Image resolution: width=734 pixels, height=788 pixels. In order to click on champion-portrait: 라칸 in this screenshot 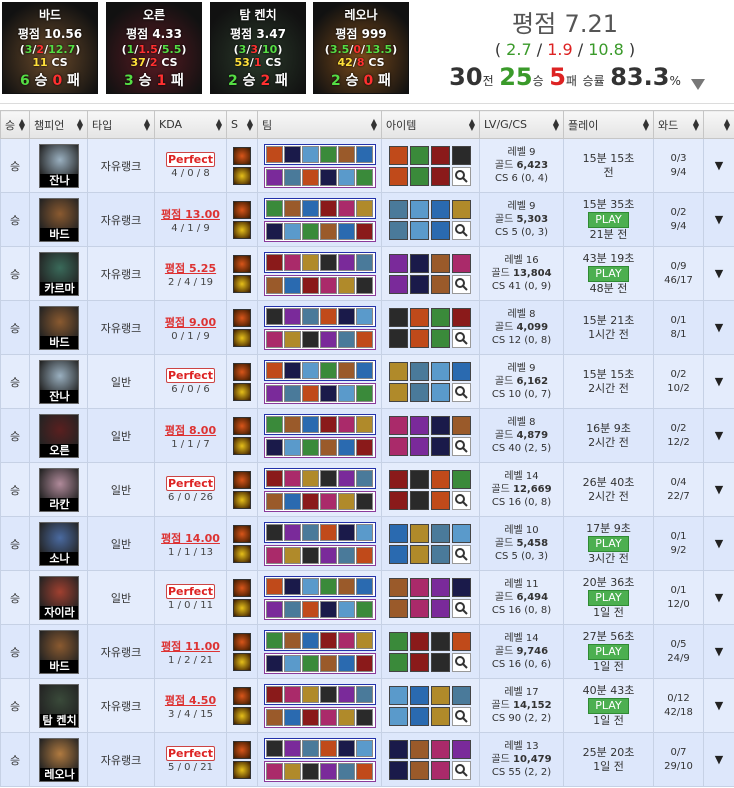, I will do `click(58, 489)`.